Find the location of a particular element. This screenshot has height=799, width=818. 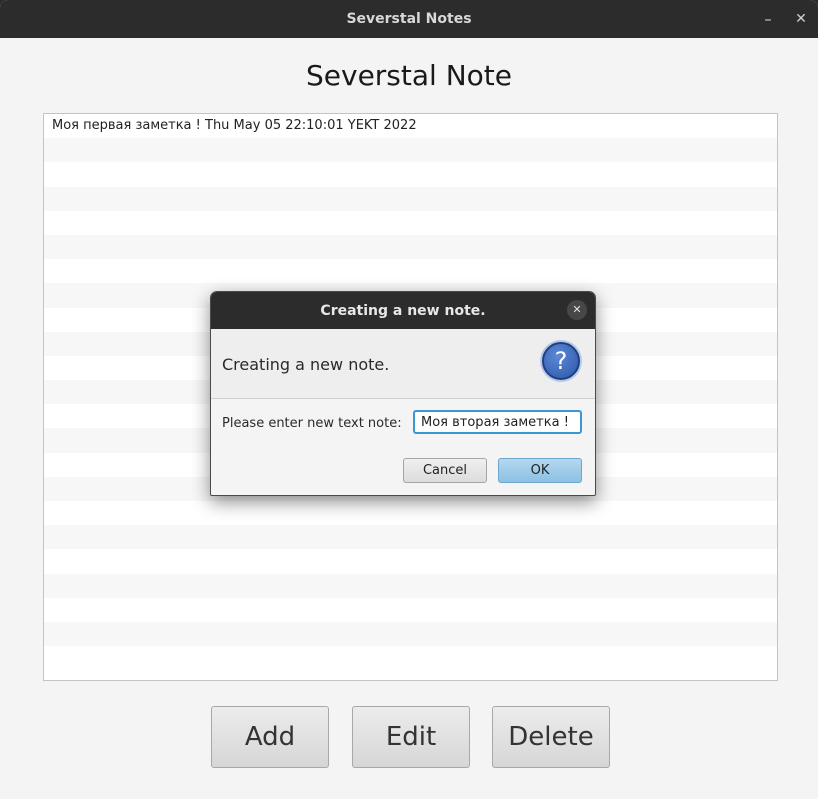

dialog-header: Creating a new note. ? is located at coordinates (403, 364).